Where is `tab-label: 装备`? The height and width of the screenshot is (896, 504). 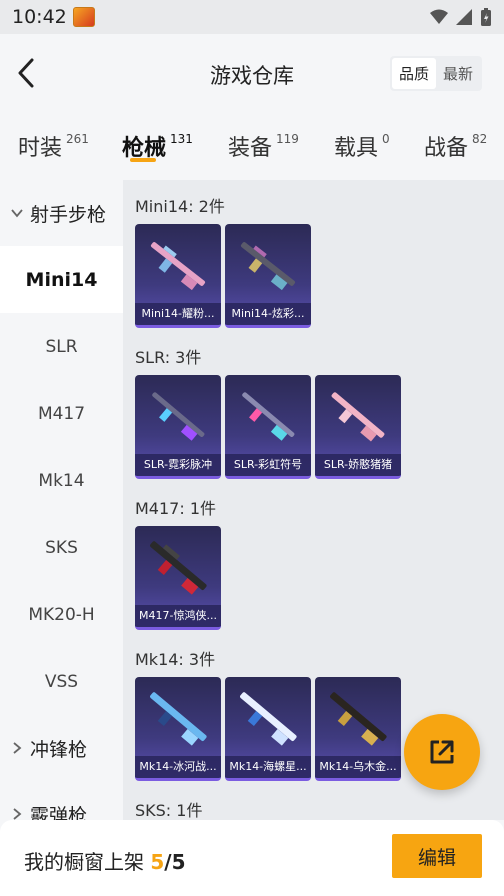 tab-label: 装备 is located at coordinates (250, 148).